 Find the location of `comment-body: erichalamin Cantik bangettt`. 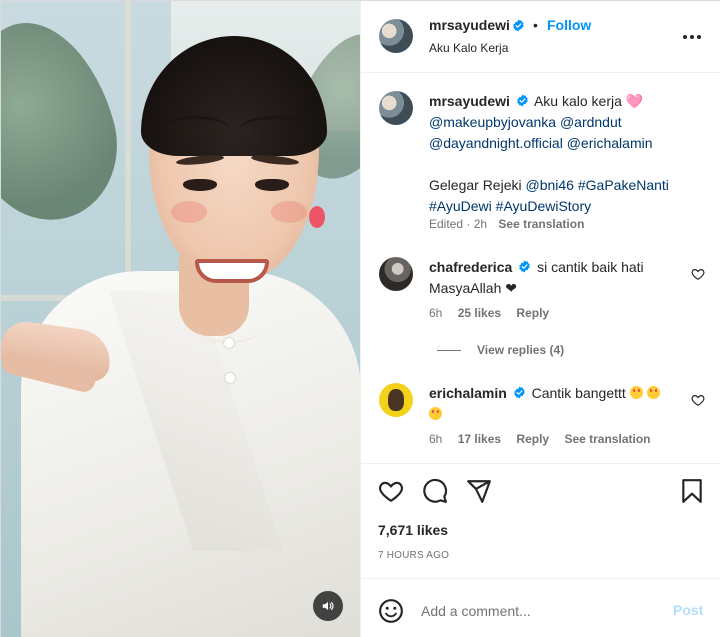

comment-body: erichalamin Cantik bangettt is located at coordinates (554, 404).